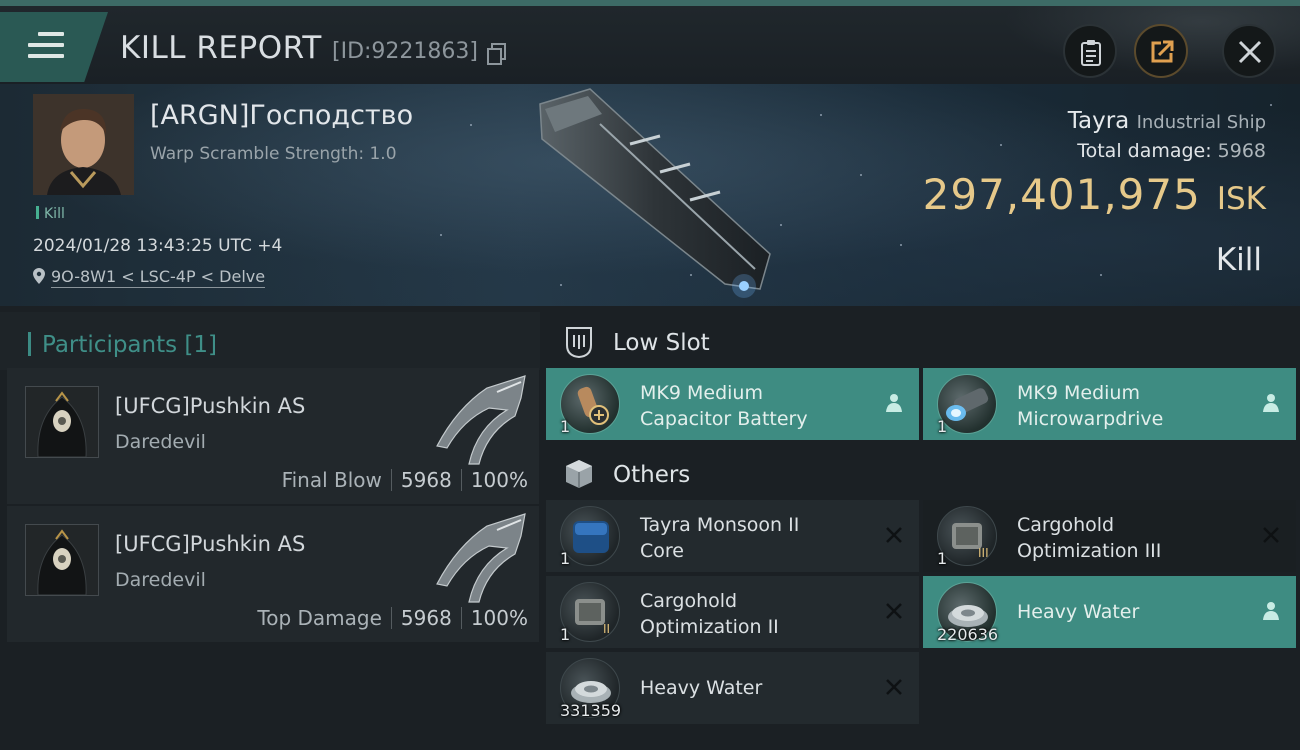 Image resolution: width=1300 pixels, height=750 pixels. I want to click on ship-name: Tayra, so click(1098, 121).